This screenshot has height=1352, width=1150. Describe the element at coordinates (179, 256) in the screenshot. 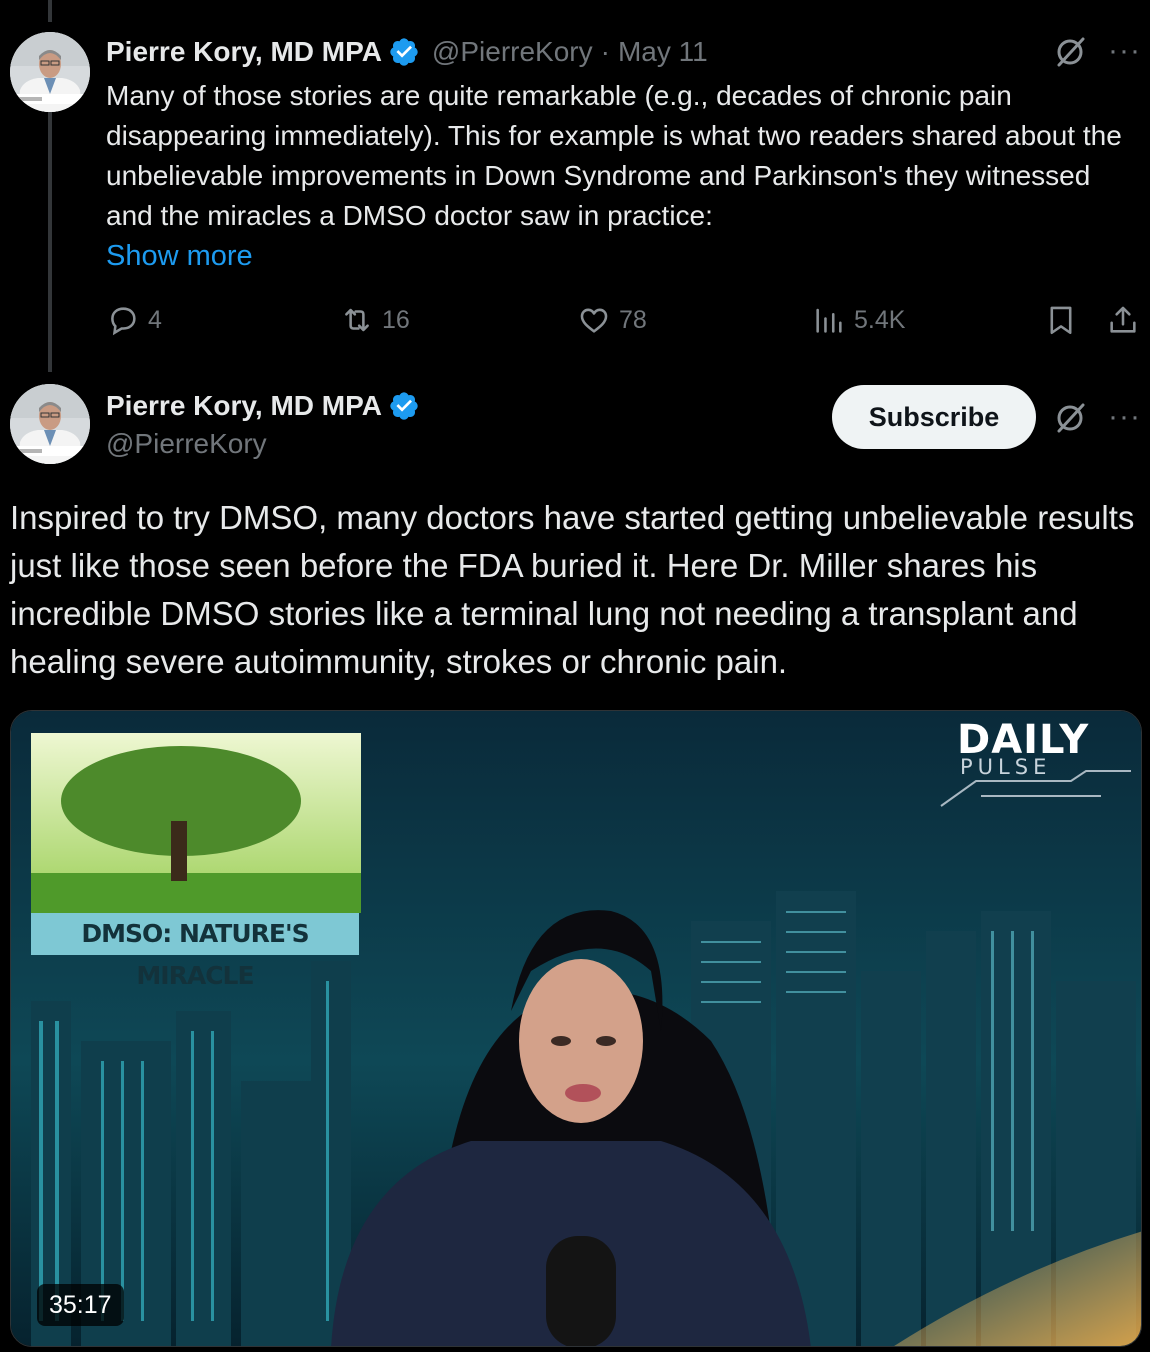

I see `show-more-link: Show more` at that location.